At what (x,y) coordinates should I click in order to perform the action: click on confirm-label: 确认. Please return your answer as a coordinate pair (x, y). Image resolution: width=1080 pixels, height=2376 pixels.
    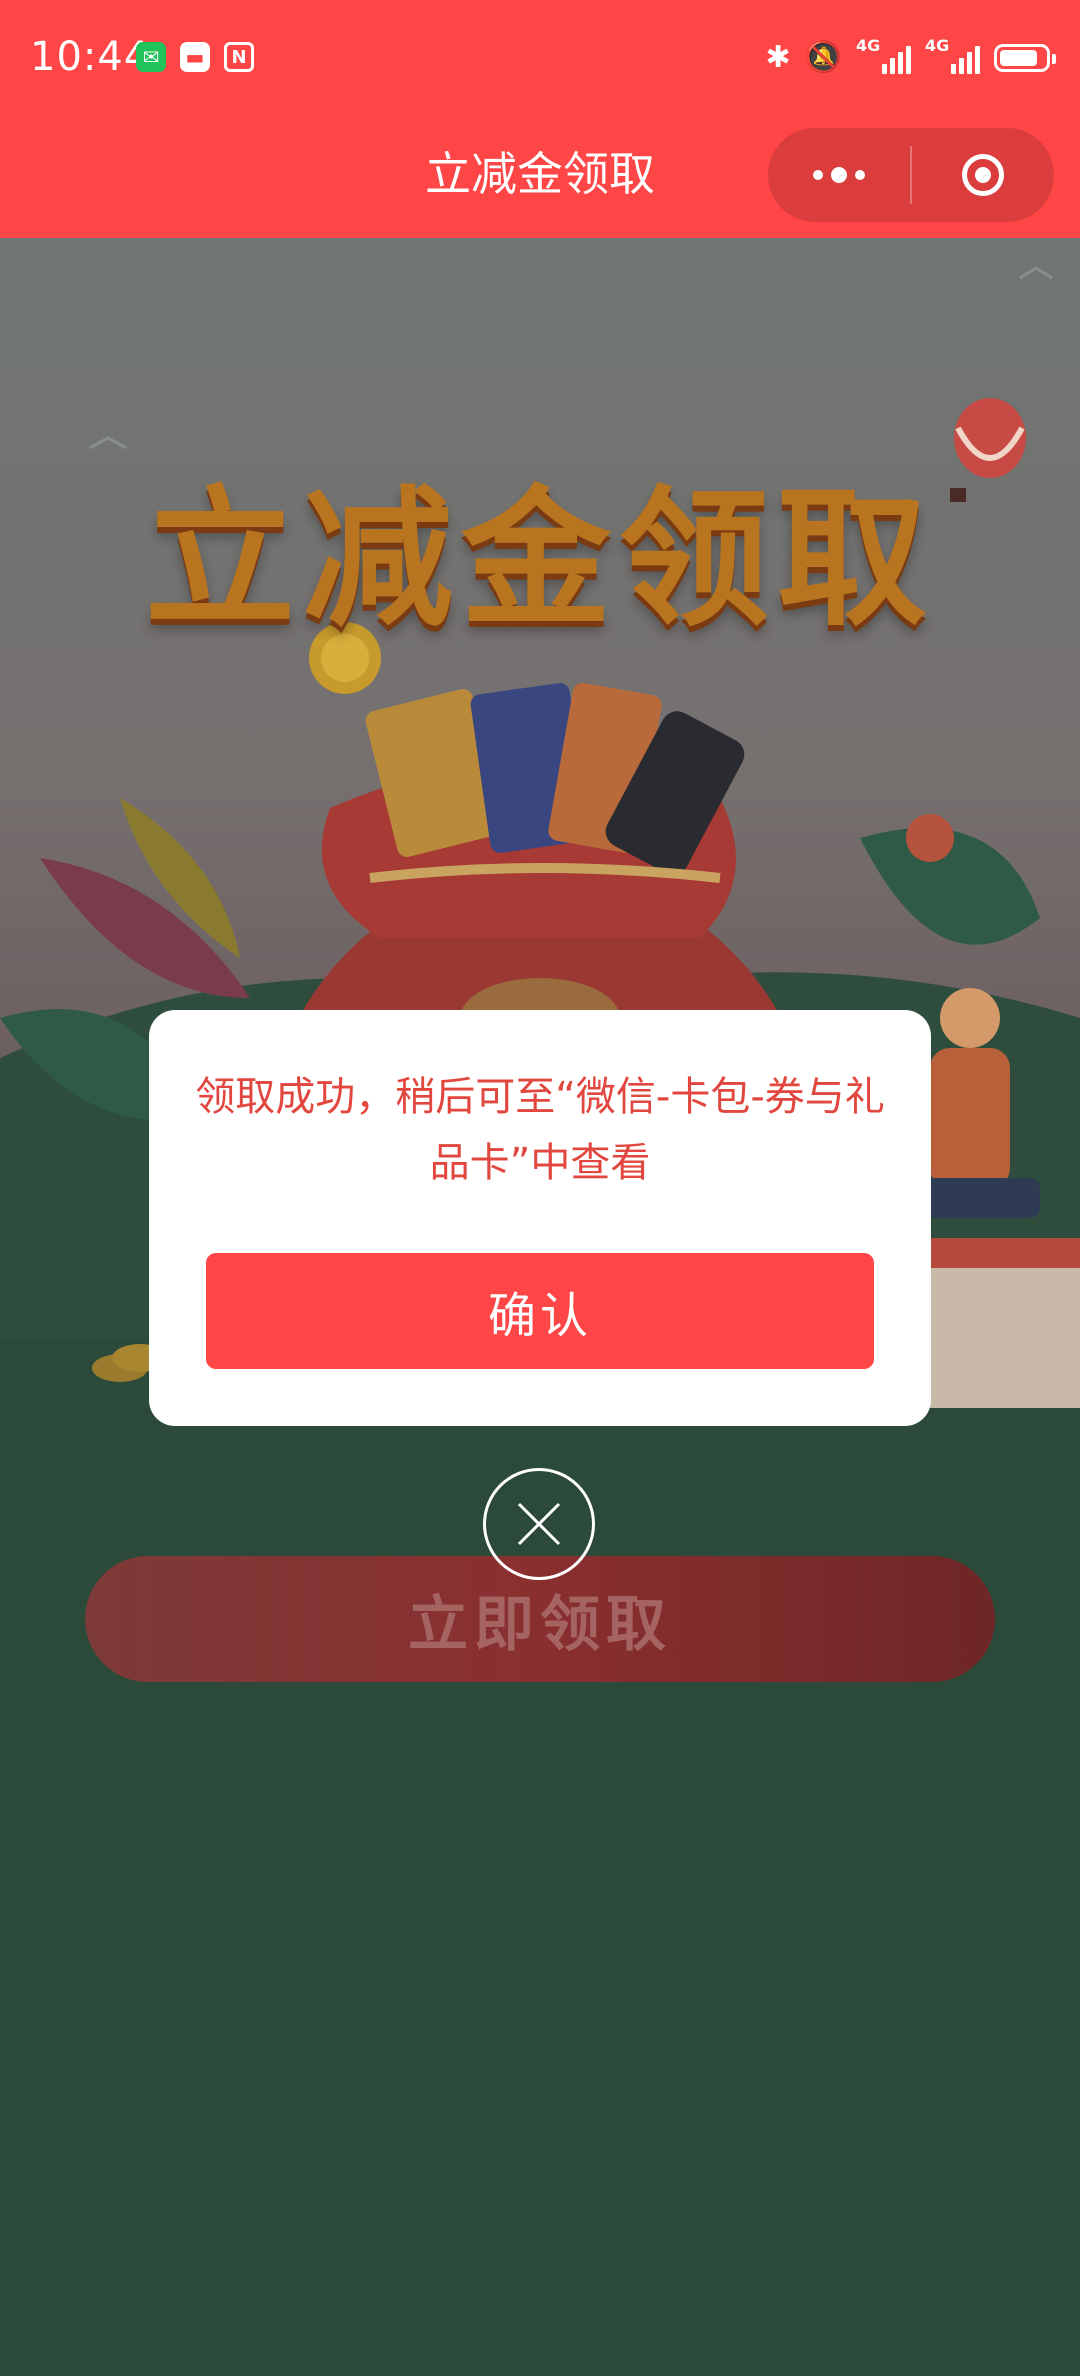
    Looking at the image, I should click on (539, 1316).